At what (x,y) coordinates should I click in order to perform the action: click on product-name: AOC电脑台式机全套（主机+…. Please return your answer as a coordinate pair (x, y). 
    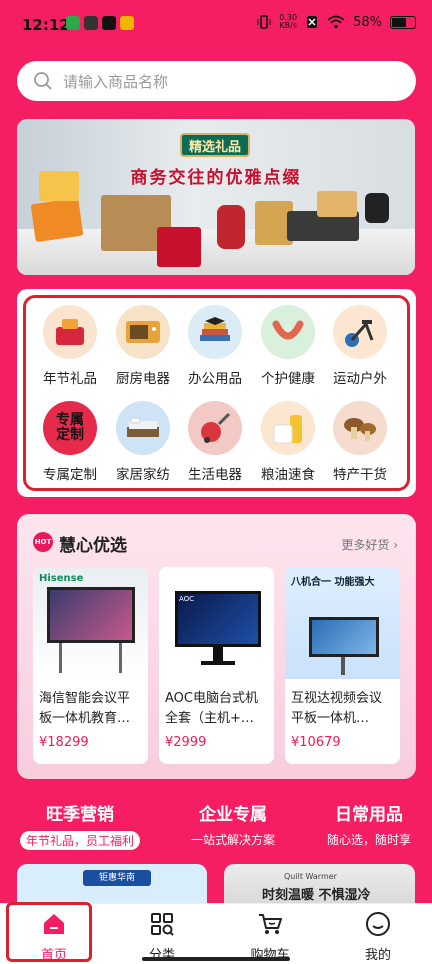
    Looking at the image, I should click on (211, 708).